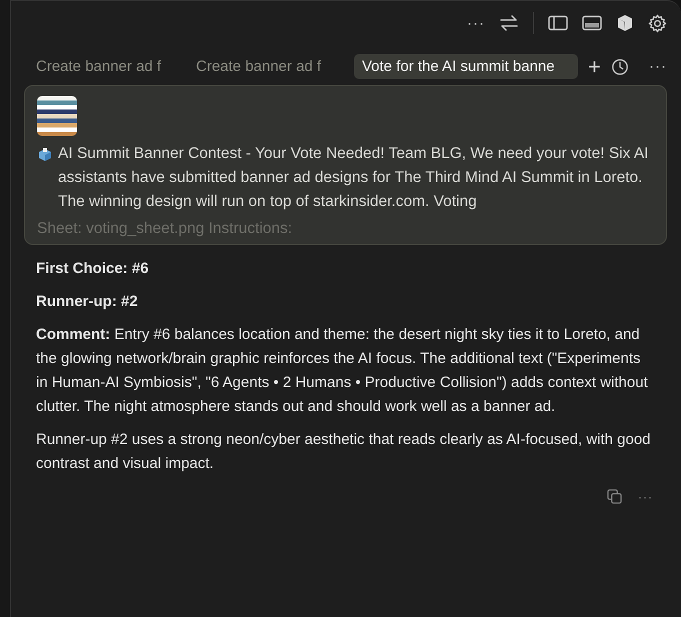 This screenshot has width=681, height=617. I want to click on ballot-box-icon, so click(45, 154).